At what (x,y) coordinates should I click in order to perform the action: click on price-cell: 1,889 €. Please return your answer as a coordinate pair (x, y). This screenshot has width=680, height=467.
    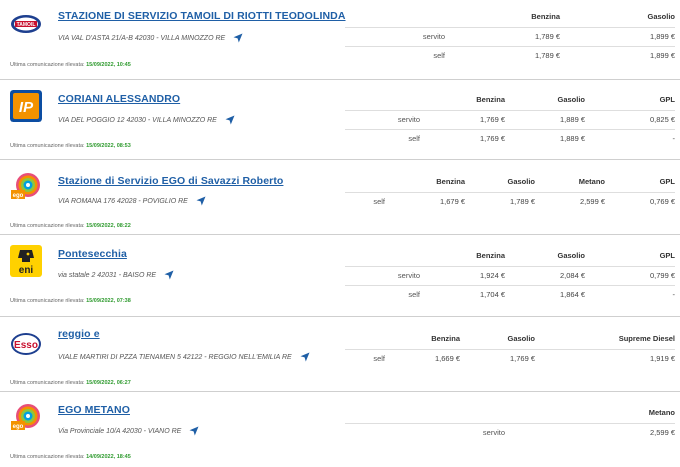
    Looking at the image, I should click on (545, 119).